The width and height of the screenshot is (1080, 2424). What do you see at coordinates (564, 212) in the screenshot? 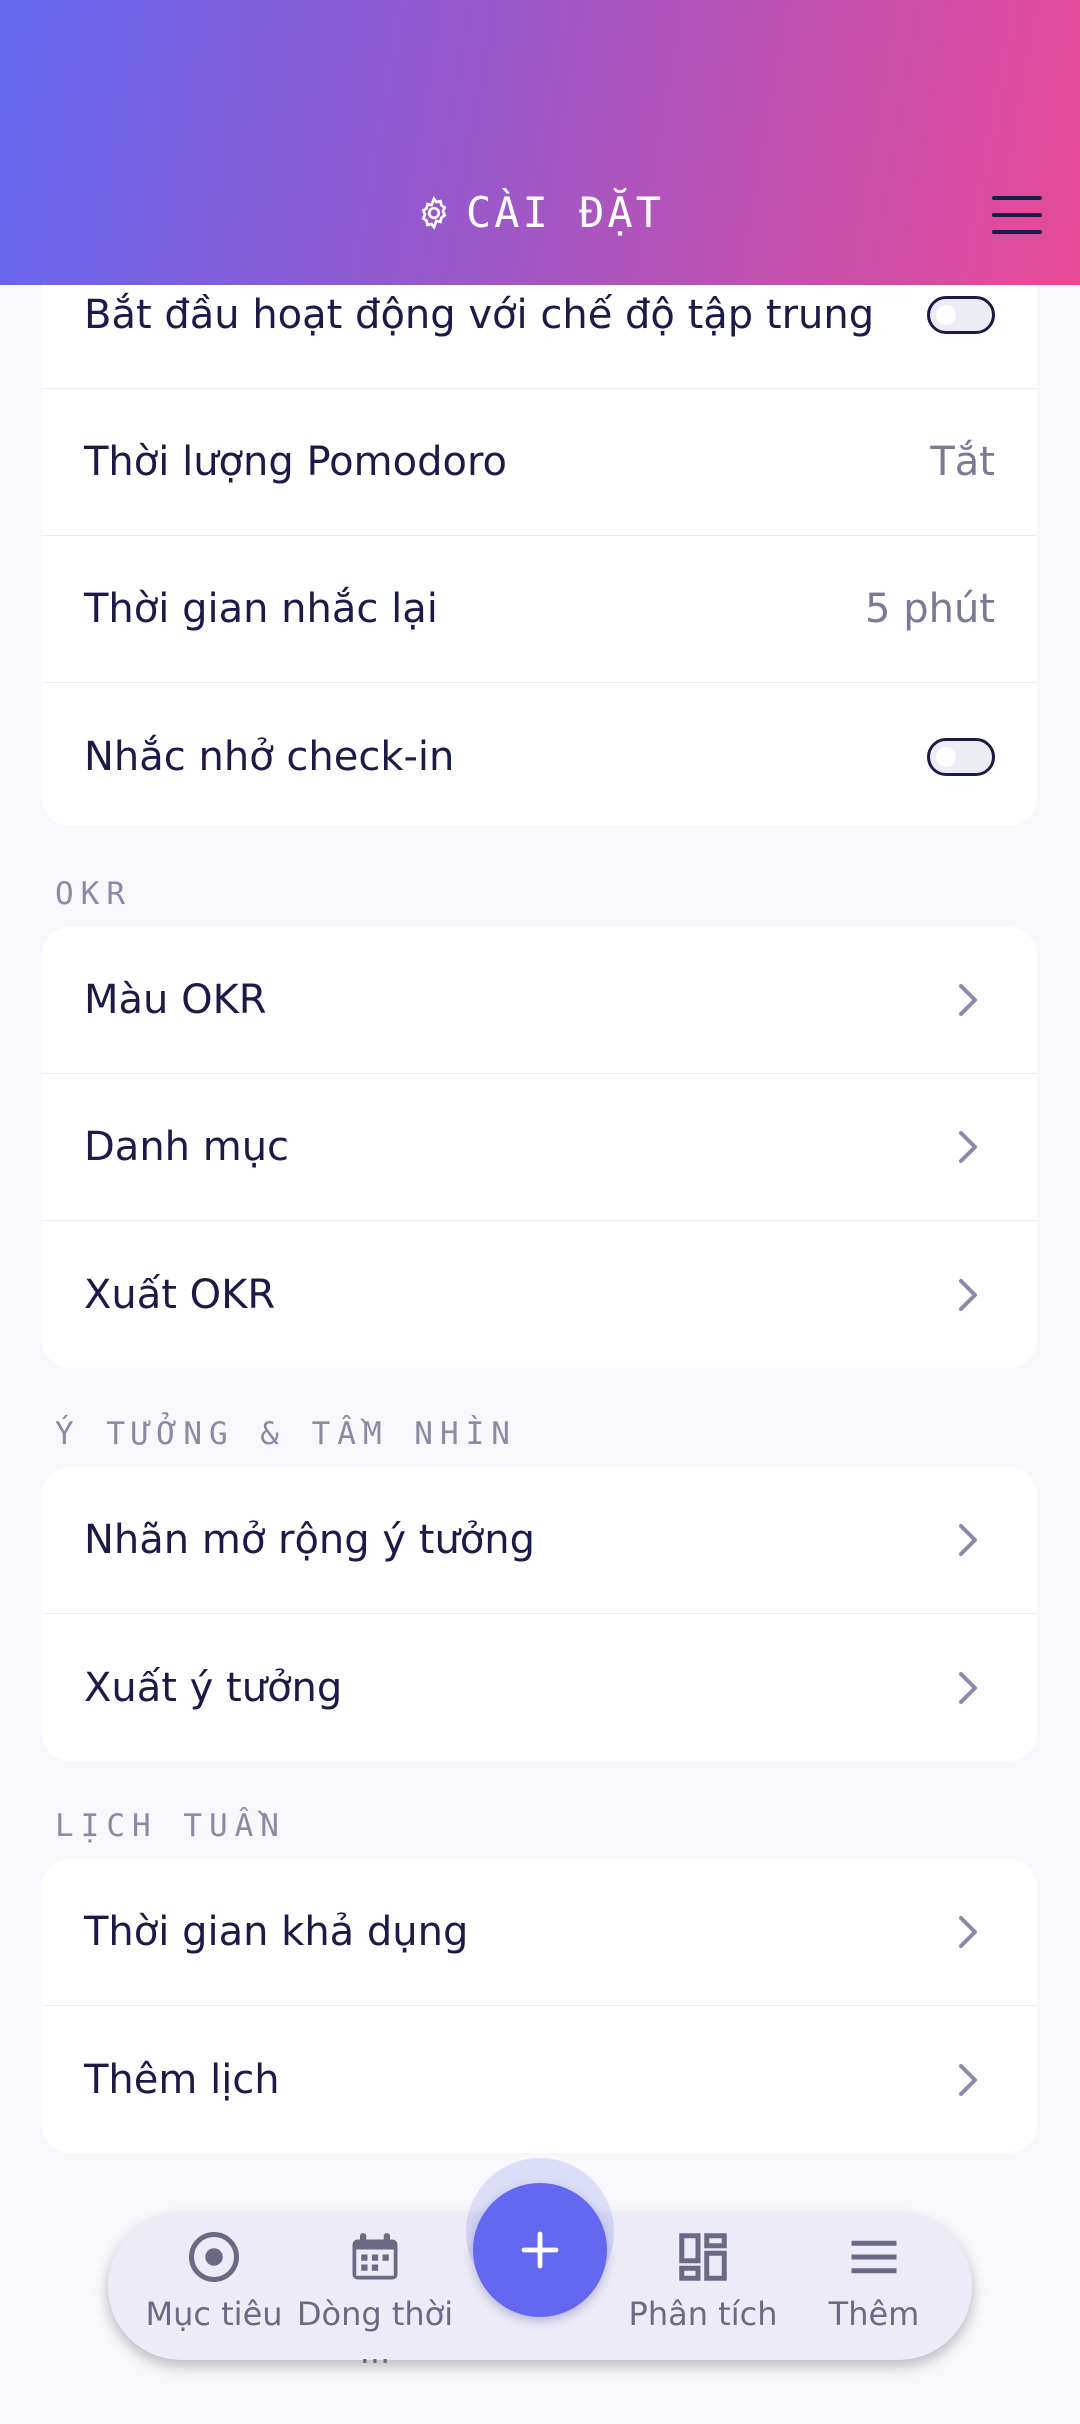
I see `page-title-text: CÀI ĐẶT` at bounding box center [564, 212].